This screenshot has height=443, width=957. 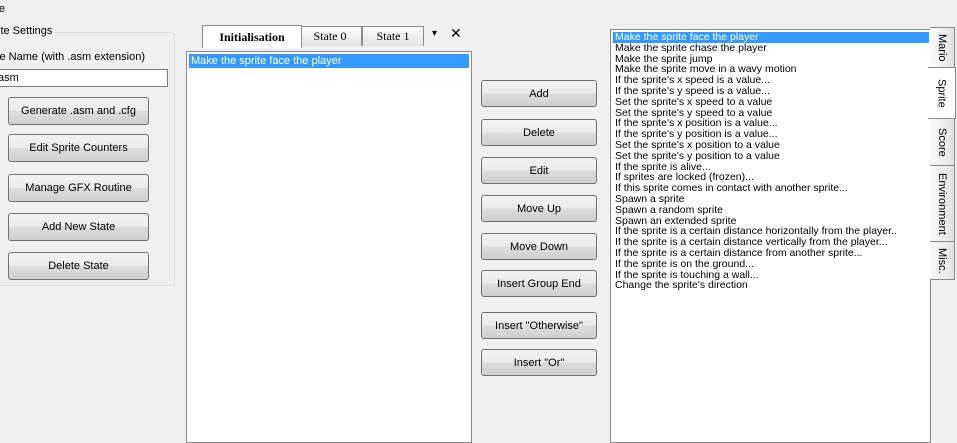 What do you see at coordinates (771, 59) in the screenshot?
I see `command-item: Make the sprite jump` at bounding box center [771, 59].